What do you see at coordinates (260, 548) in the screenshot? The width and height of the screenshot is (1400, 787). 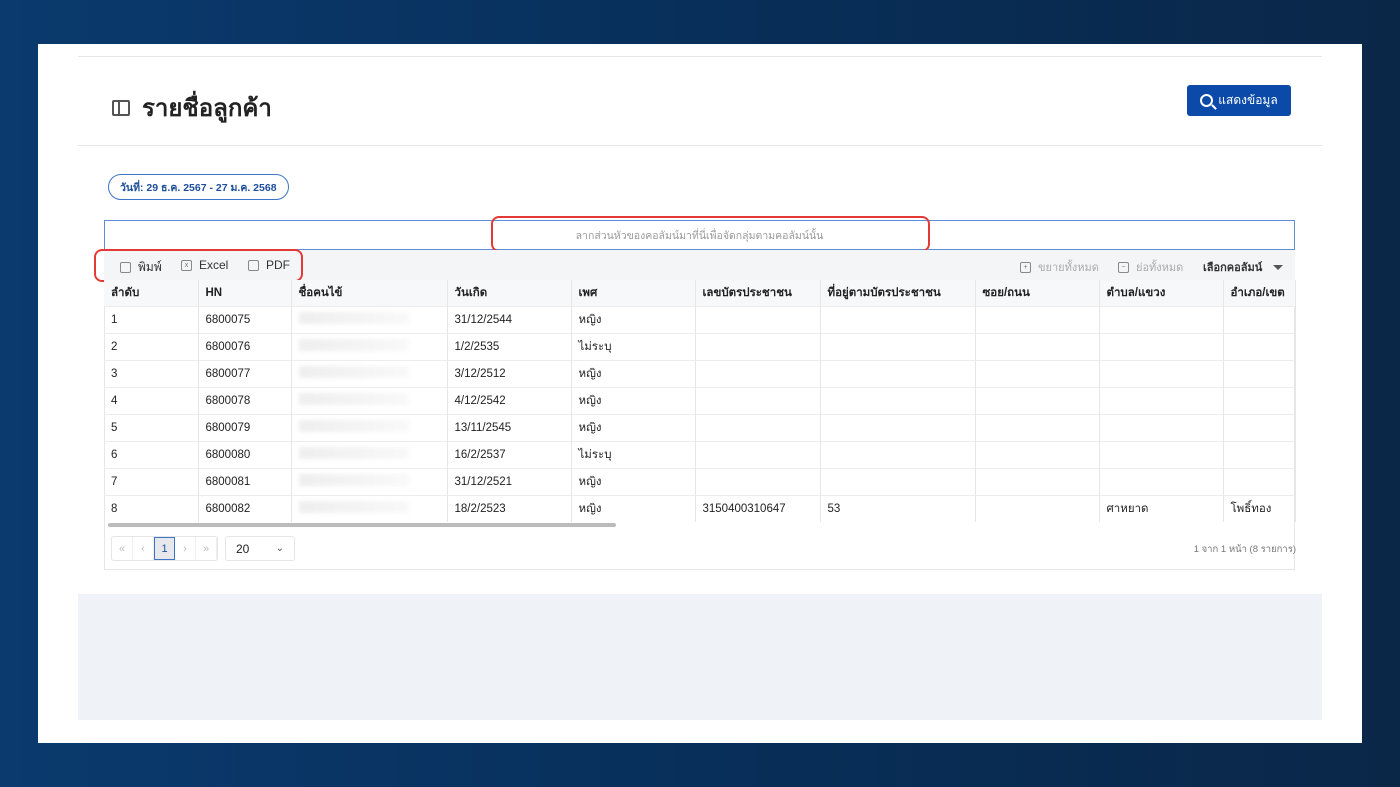 I see `page-size-select: 20 ⌄` at bounding box center [260, 548].